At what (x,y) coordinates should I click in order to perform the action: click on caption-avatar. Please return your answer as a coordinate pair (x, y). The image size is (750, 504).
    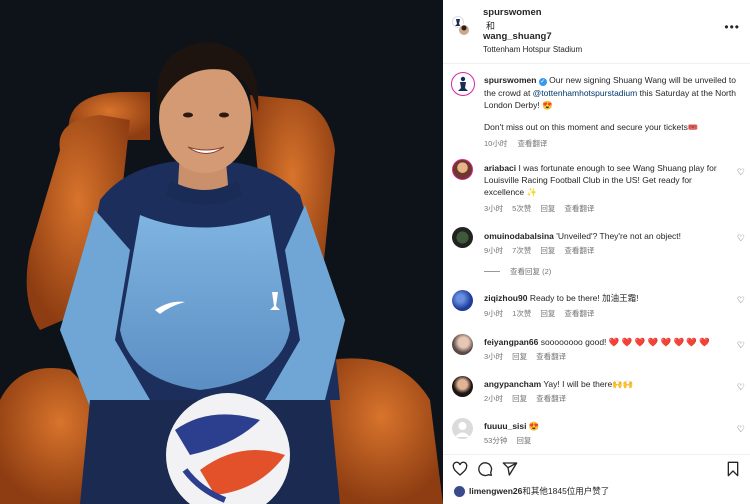
    Looking at the image, I should click on (463, 84).